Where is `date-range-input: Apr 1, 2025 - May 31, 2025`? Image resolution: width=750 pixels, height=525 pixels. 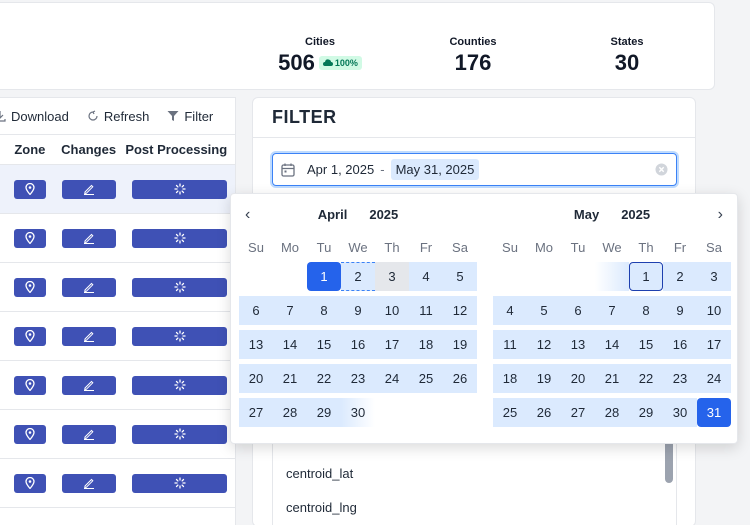
date-range-input: Apr 1, 2025 - May 31, 2025 is located at coordinates (474, 169).